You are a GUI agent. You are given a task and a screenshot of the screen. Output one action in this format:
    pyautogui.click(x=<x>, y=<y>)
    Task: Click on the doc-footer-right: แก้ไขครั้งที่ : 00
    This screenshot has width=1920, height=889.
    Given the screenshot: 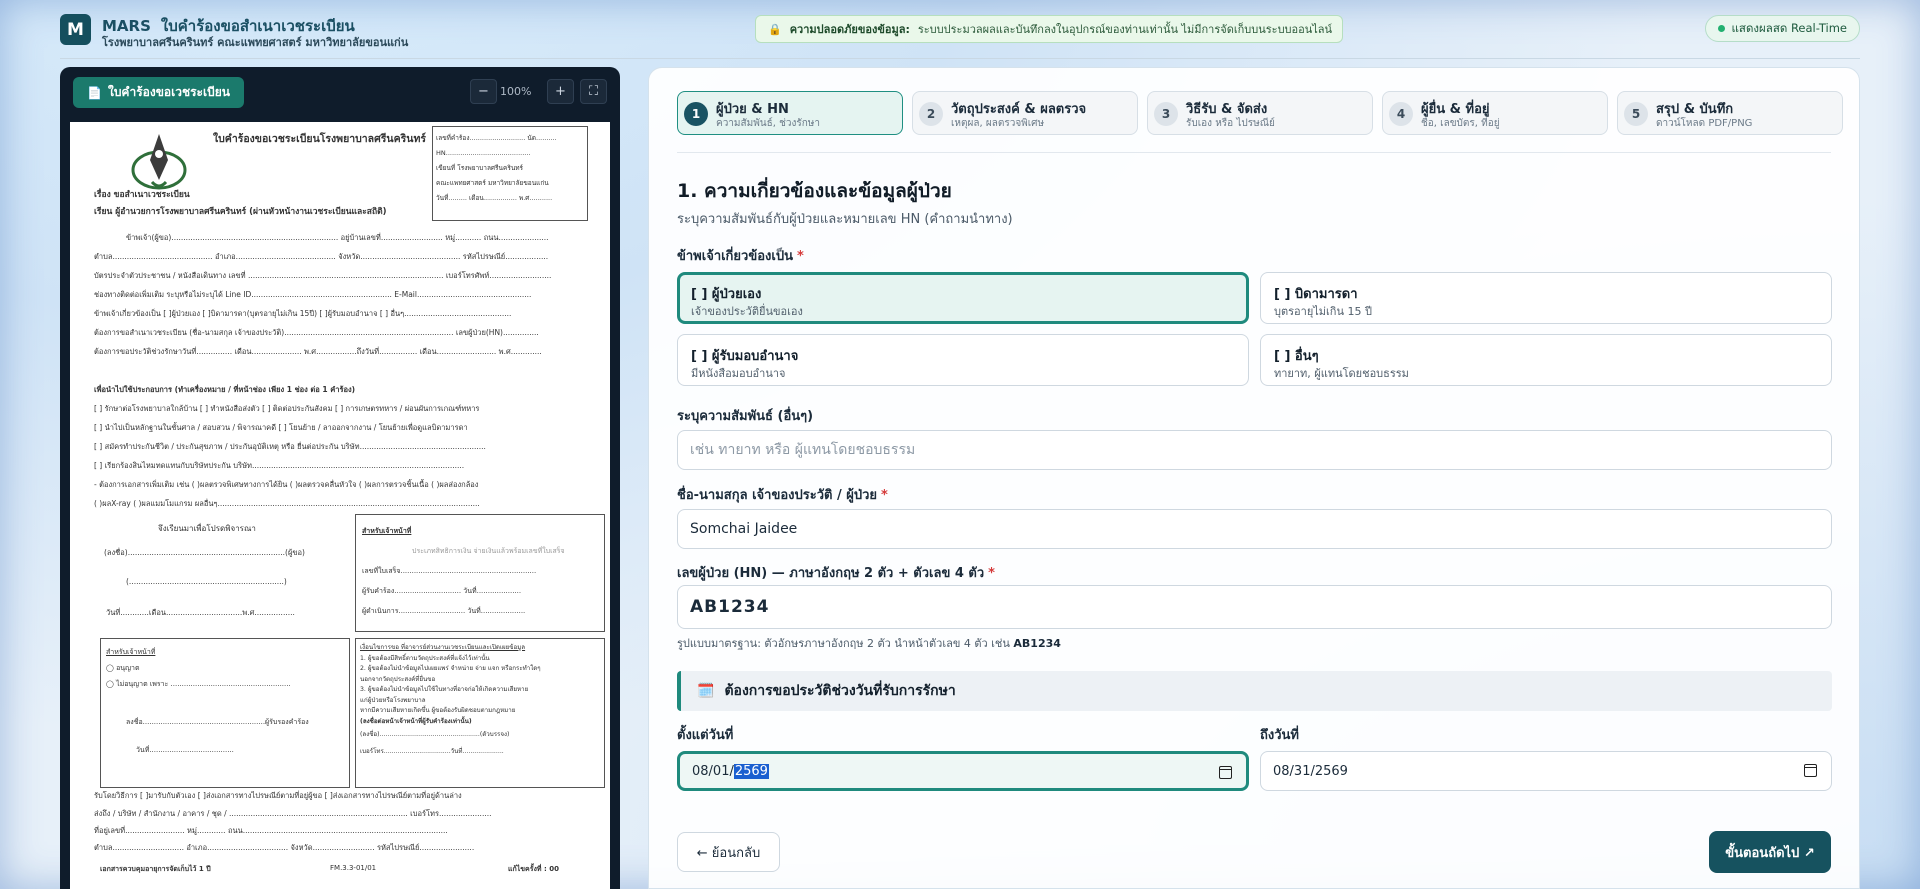 What is the action you would take?
    pyautogui.click(x=533, y=869)
    